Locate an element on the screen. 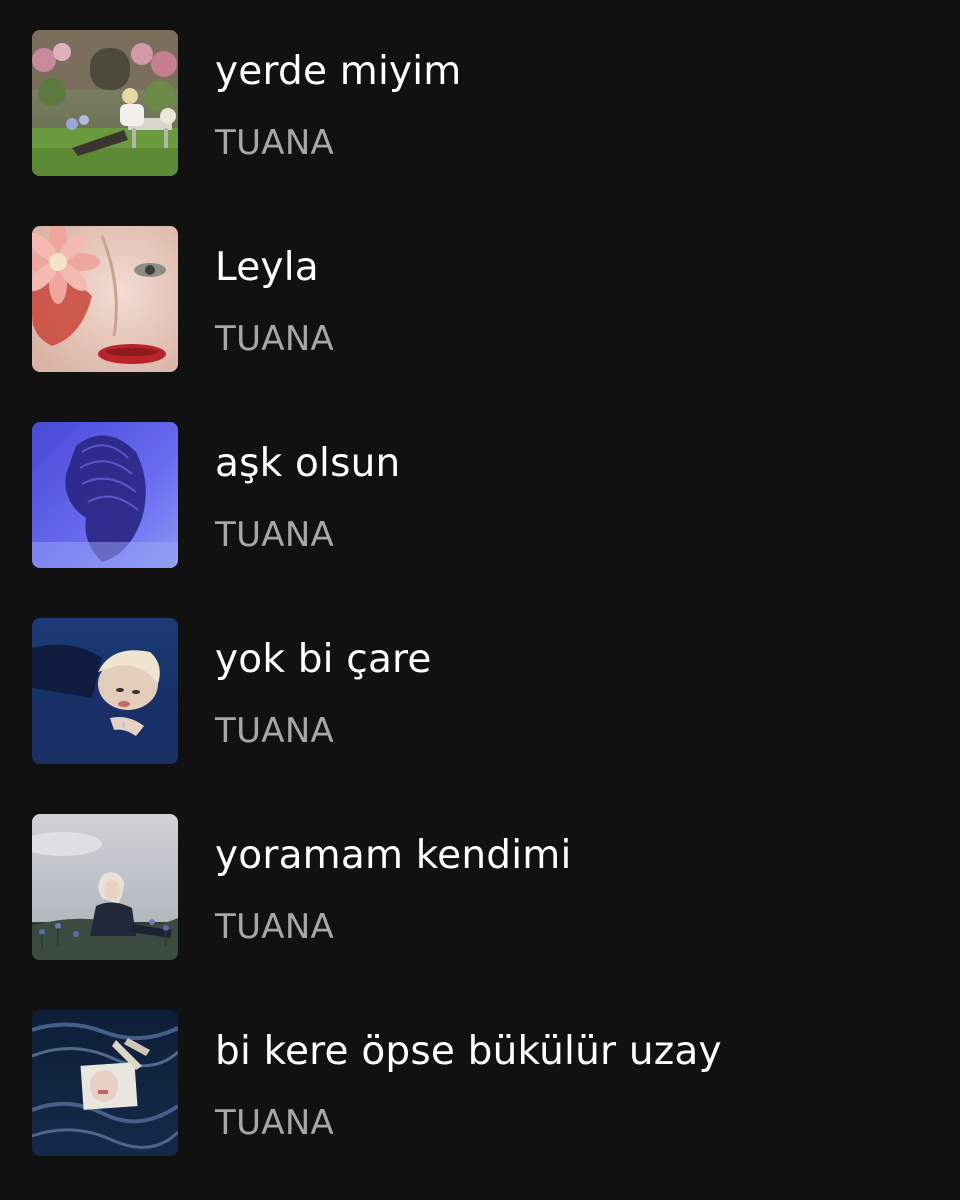 Image resolution: width=960 pixels, height=1200 pixels. track-row-yerde-miyim: yerde miyim TUANA is located at coordinates (482, 103).